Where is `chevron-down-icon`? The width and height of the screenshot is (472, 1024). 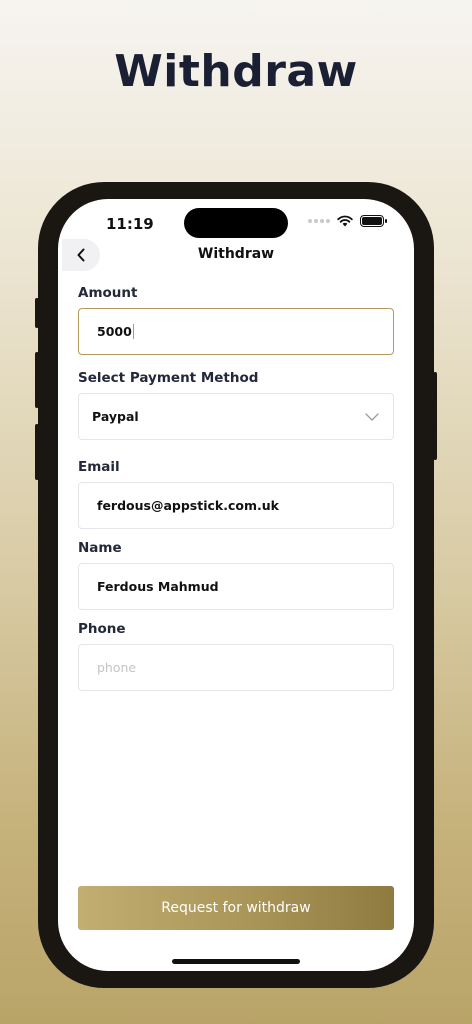
chevron-down-icon is located at coordinates (372, 416).